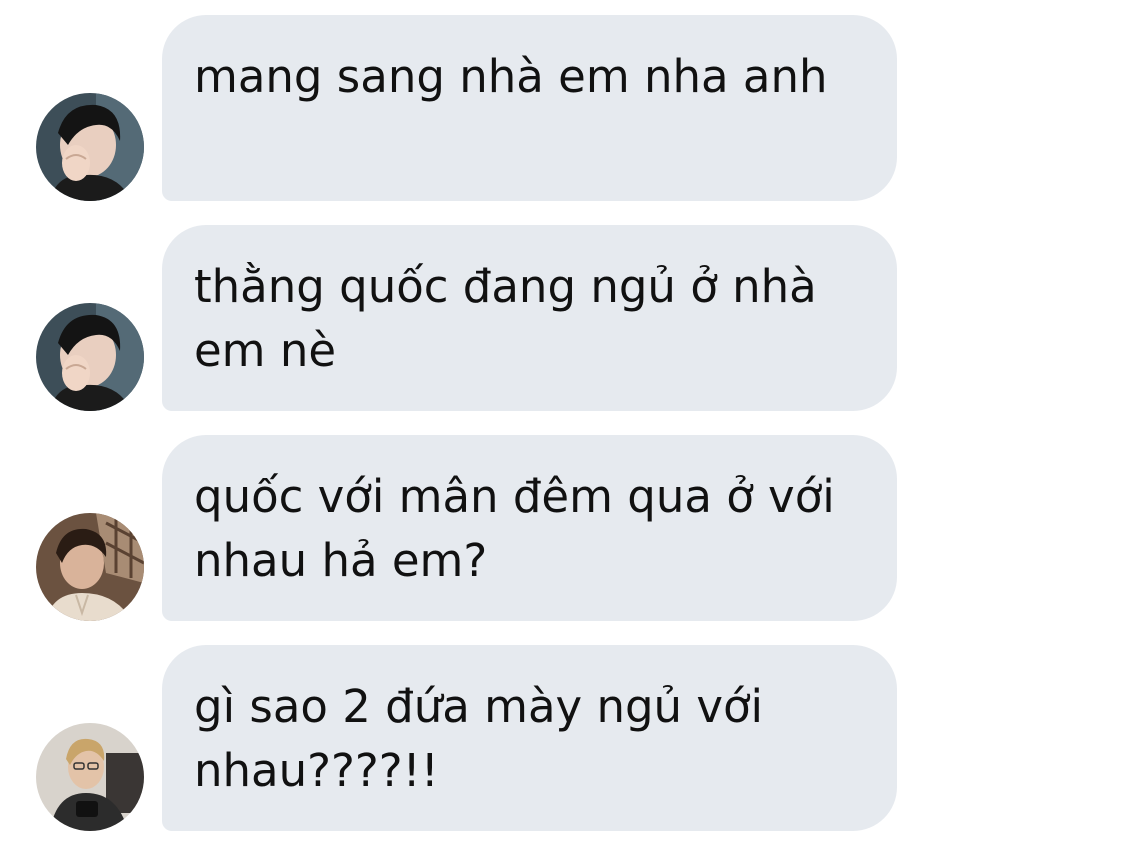 The height and width of the screenshot is (844, 1125). I want to click on message-bubble: quốc với mân đêm qua ở với nhau hả em?, so click(529, 528).